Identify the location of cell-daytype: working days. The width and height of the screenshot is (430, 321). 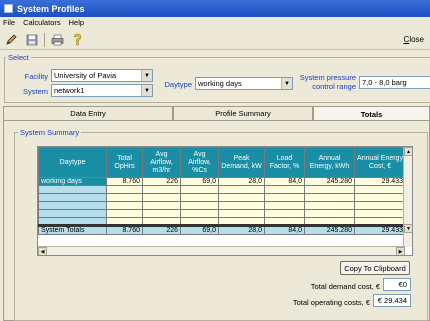
(72, 181).